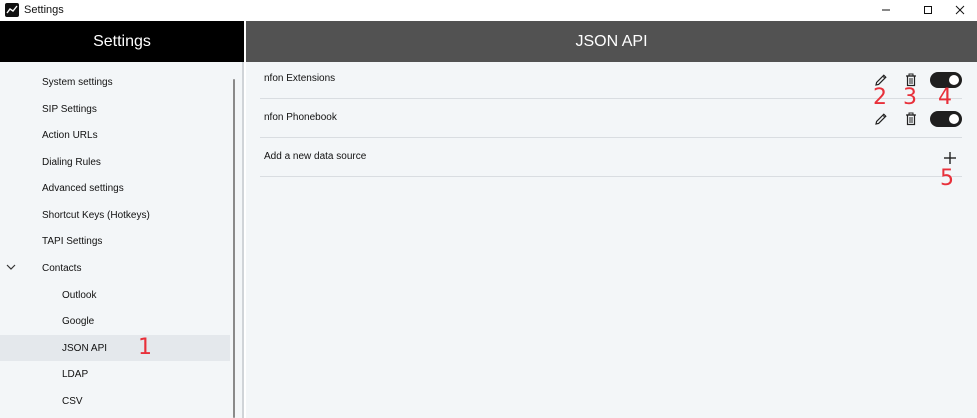 This screenshot has height=418, width=977. Describe the element at coordinates (11, 268) in the screenshot. I see `chevron-down-icon` at that location.